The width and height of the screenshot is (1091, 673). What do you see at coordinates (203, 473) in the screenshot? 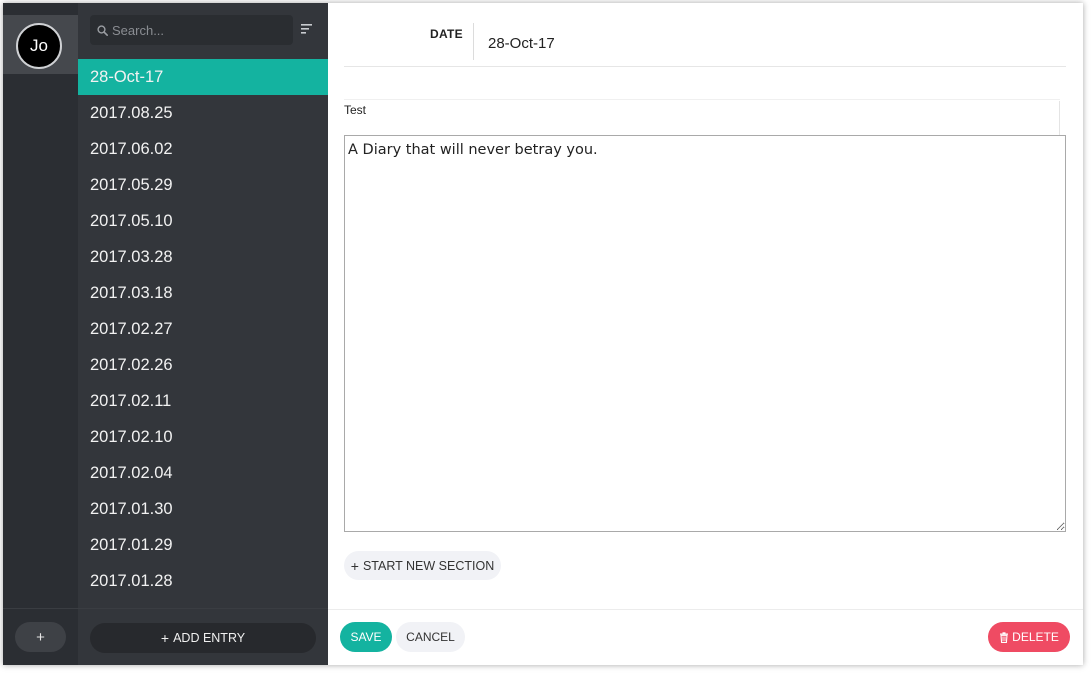
I see `entry-item: 2017.02.04` at bounding box center [203, 473].